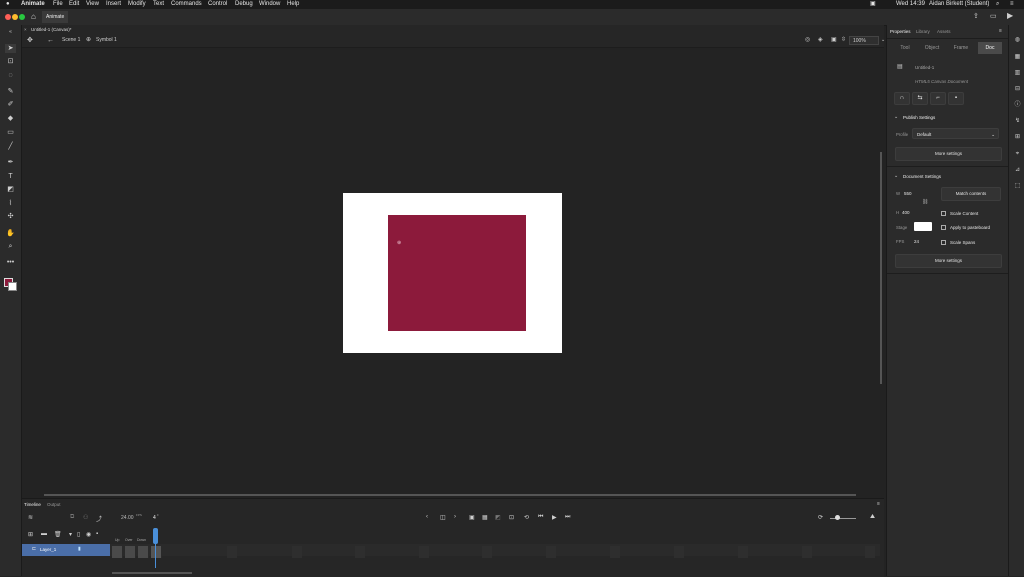 This screenshot has height=577, width=1024. I want to click on graph-icon: ⊿, so click(1017, 170).